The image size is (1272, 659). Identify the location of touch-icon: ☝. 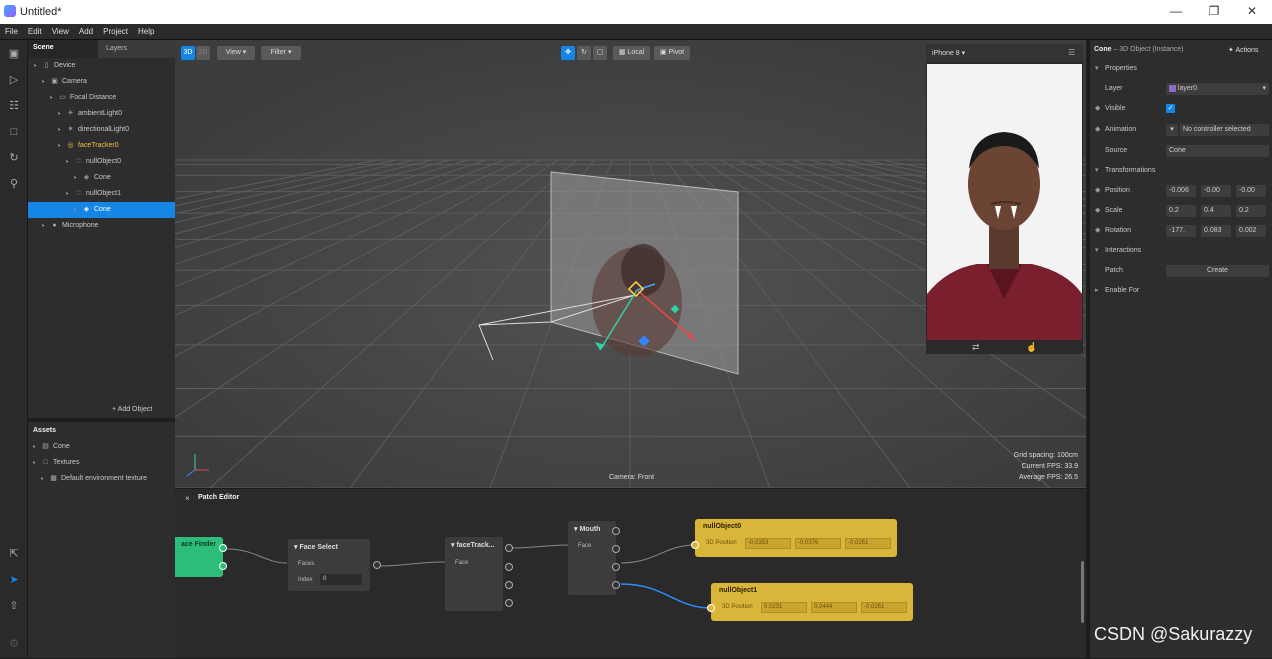
(1031, 347).